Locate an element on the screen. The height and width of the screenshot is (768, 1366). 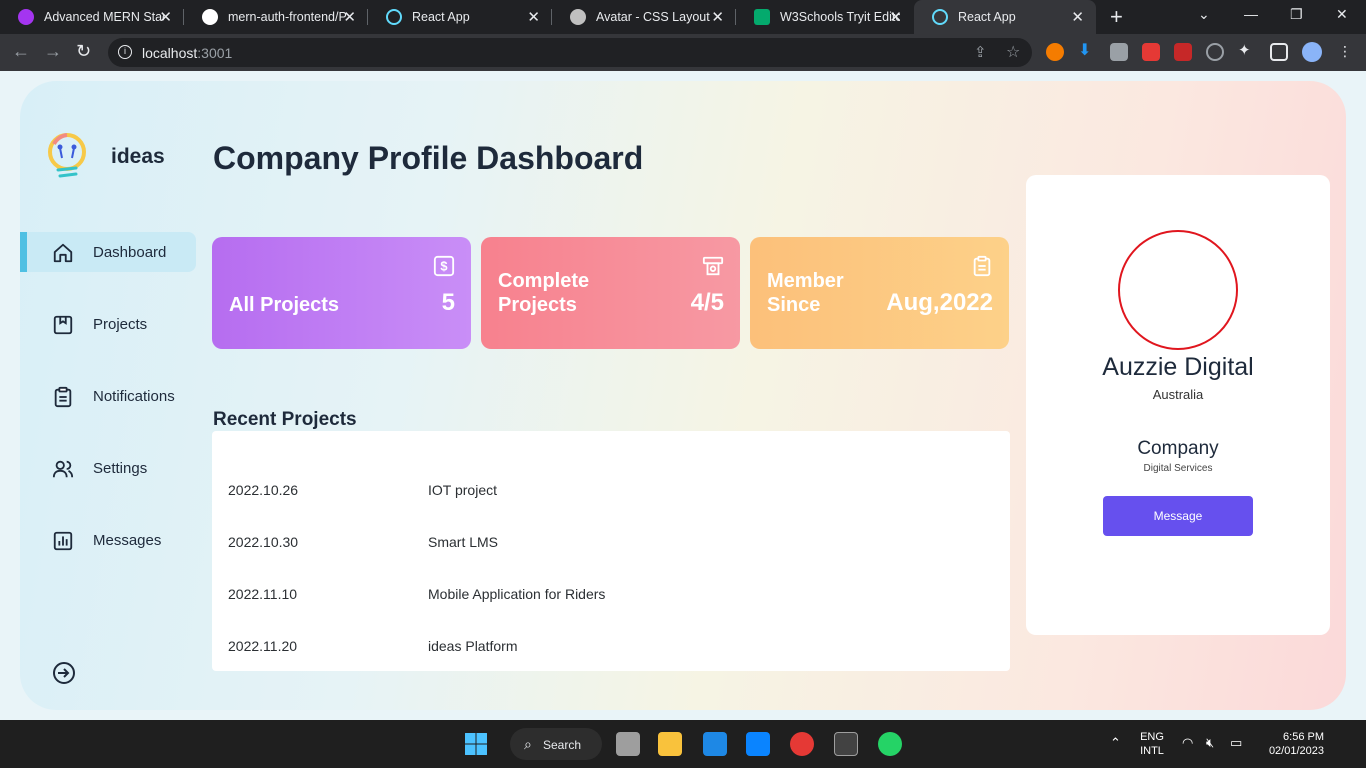
table-row: 2022.10.26 IOT project is located at coordinates (611, 492).